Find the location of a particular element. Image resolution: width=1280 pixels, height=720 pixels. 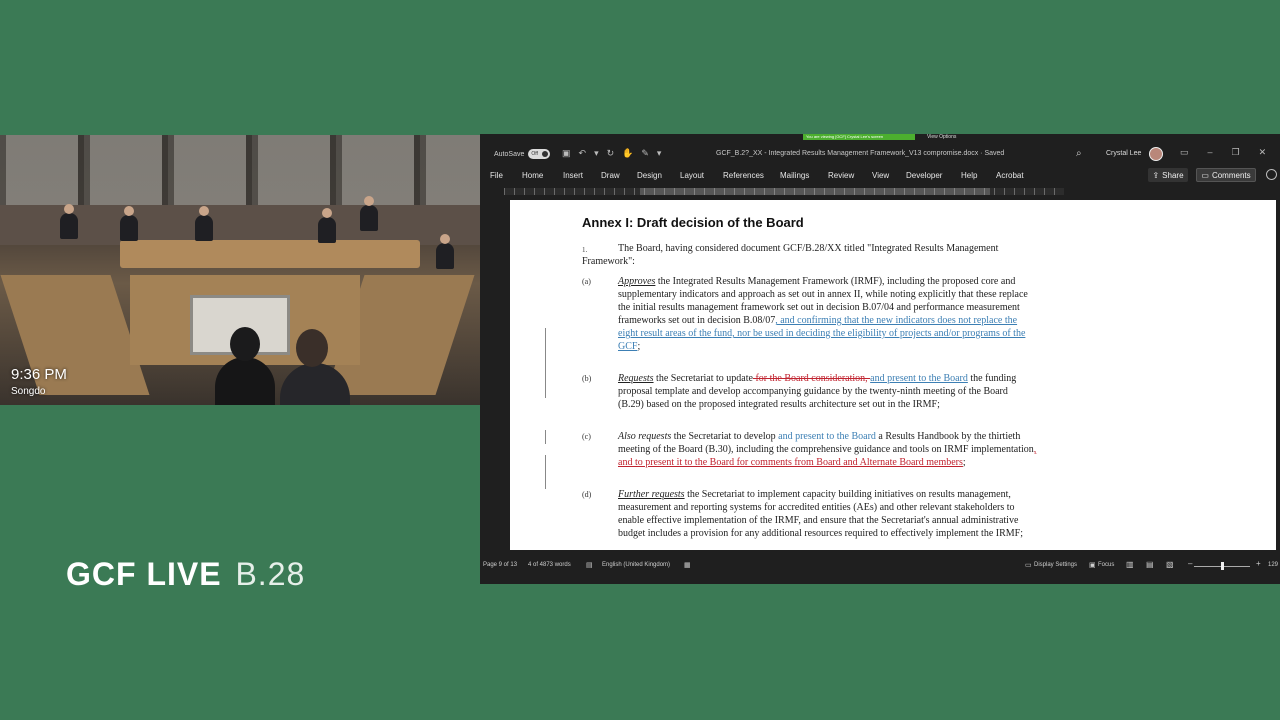

restore-icon: ❐ is located at coordinates (1236, 152).